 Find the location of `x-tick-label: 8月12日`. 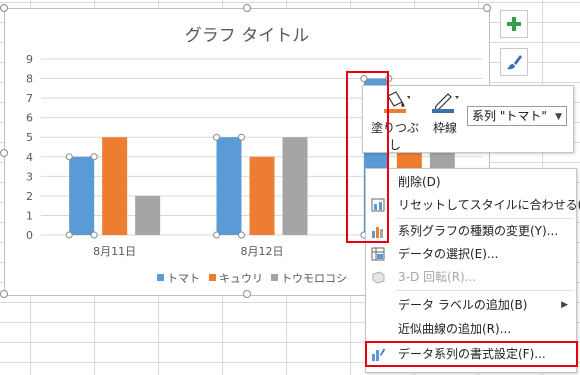

x-tick-label: 8月12日 is located at coordinates (262, 251).